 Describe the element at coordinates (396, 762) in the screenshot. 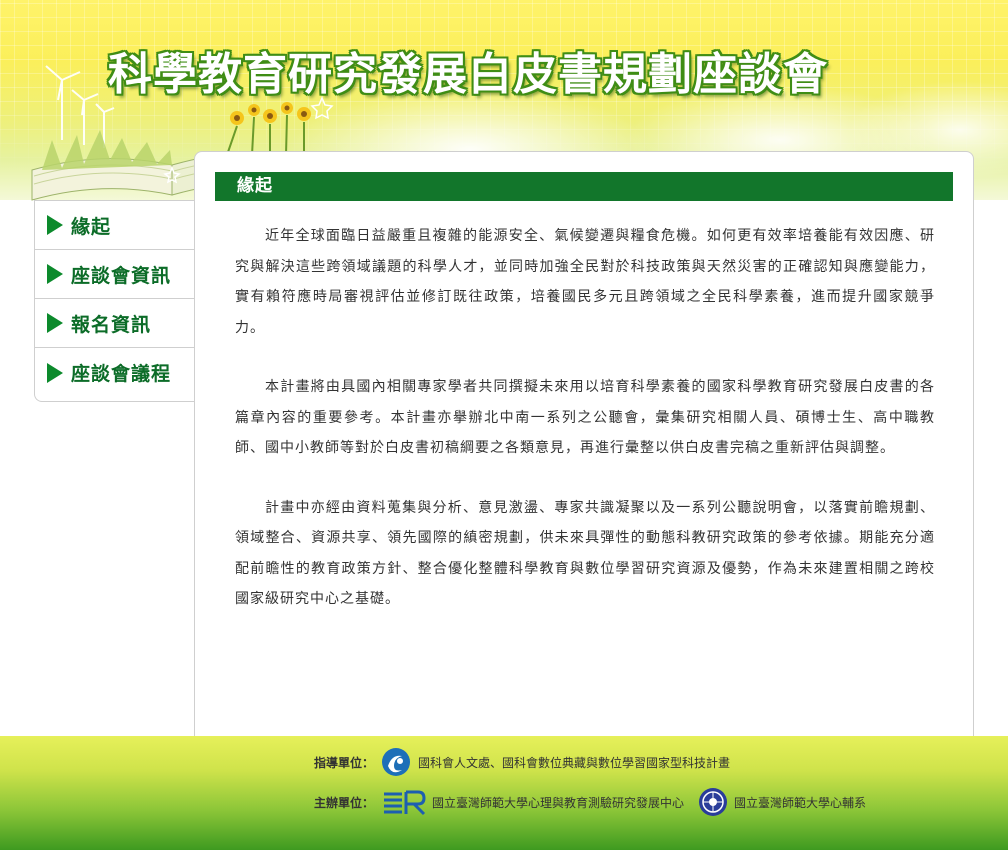

I see `nsc-logo-icon` at that location.